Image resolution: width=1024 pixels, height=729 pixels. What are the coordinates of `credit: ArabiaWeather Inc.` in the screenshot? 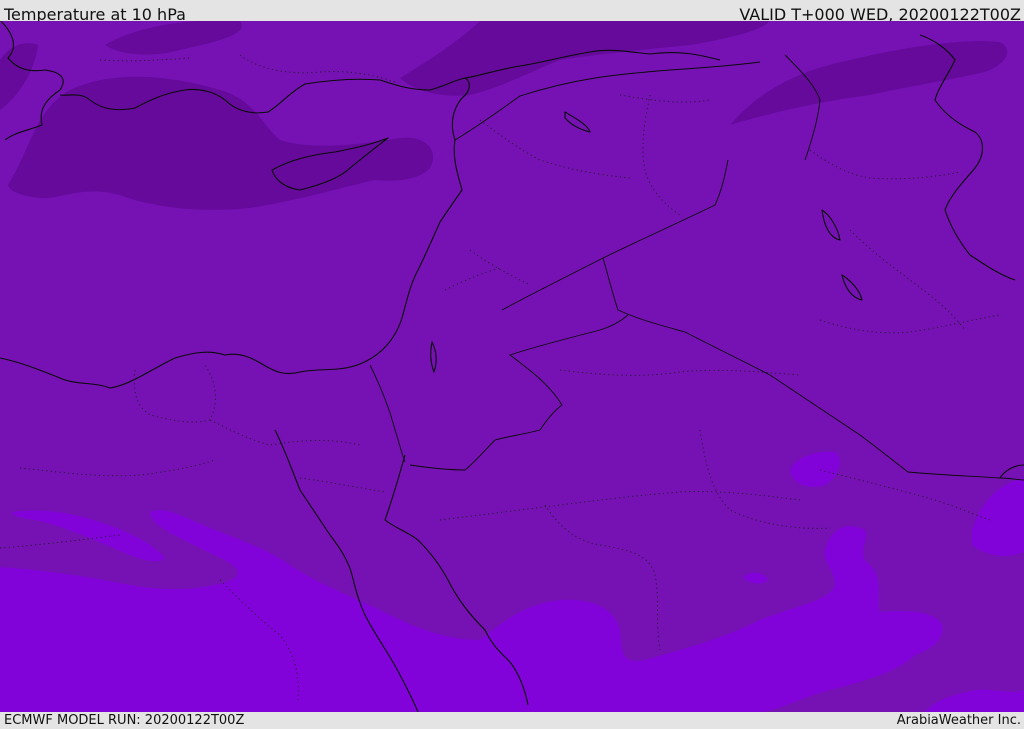 It's located at (958, 720).